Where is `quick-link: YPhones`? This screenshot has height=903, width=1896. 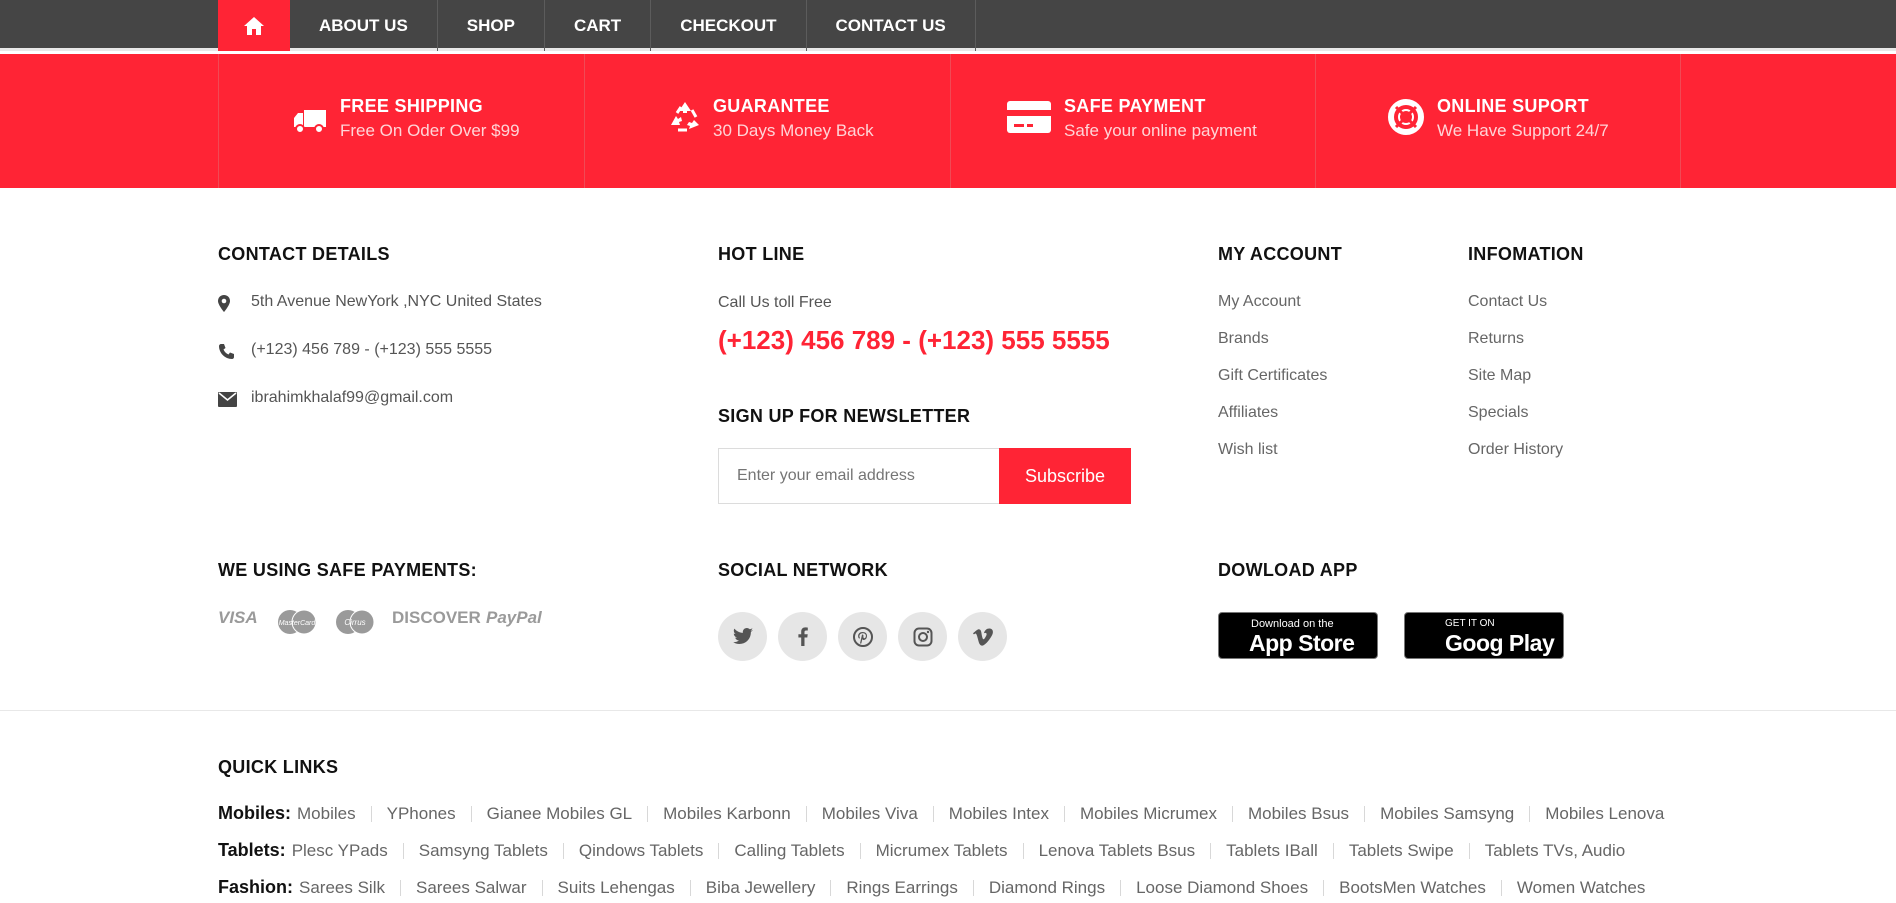
quick-link: YPhones is located at coordinates (420, 813).